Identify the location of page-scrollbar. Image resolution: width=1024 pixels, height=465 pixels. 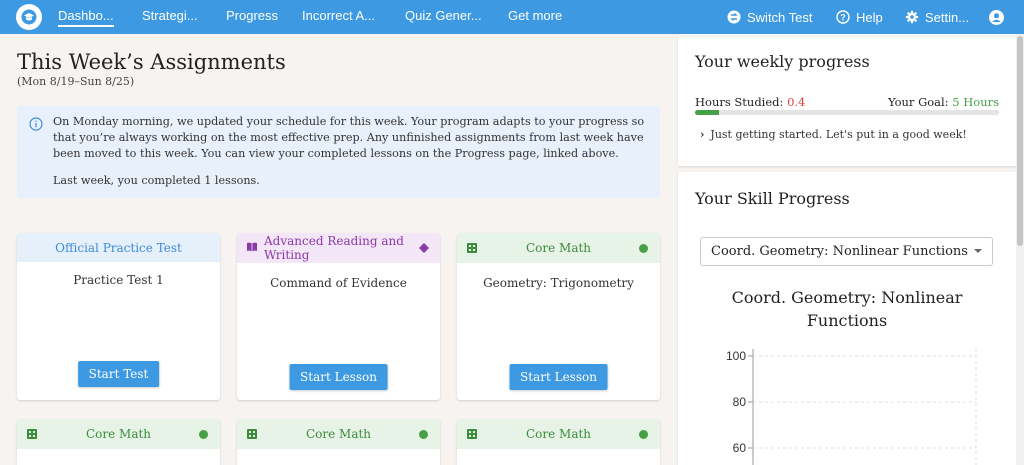
(1020, 249).